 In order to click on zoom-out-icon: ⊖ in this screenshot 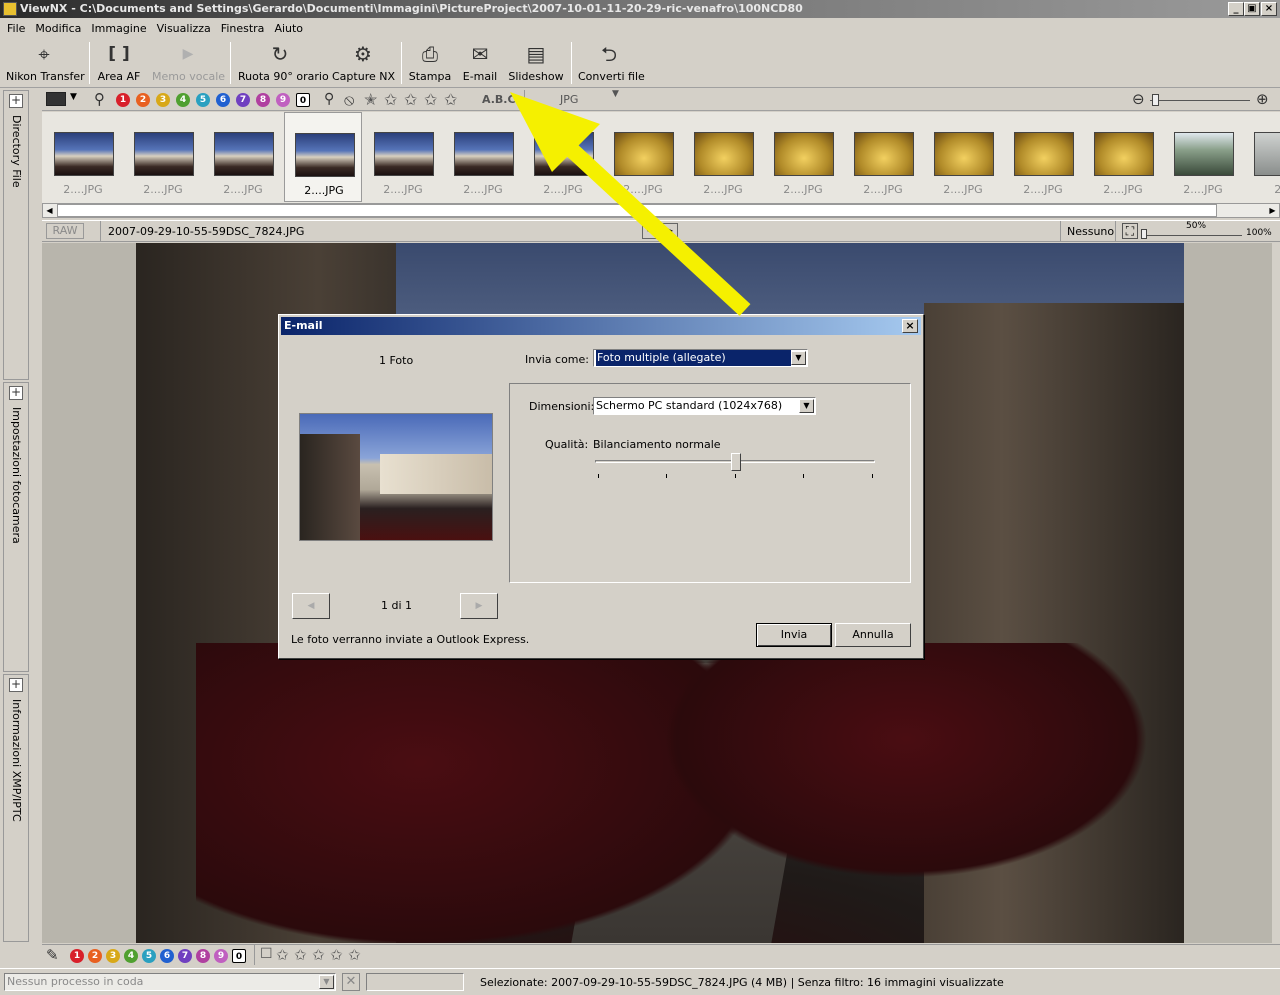, I will do `click(1138, 99)`.